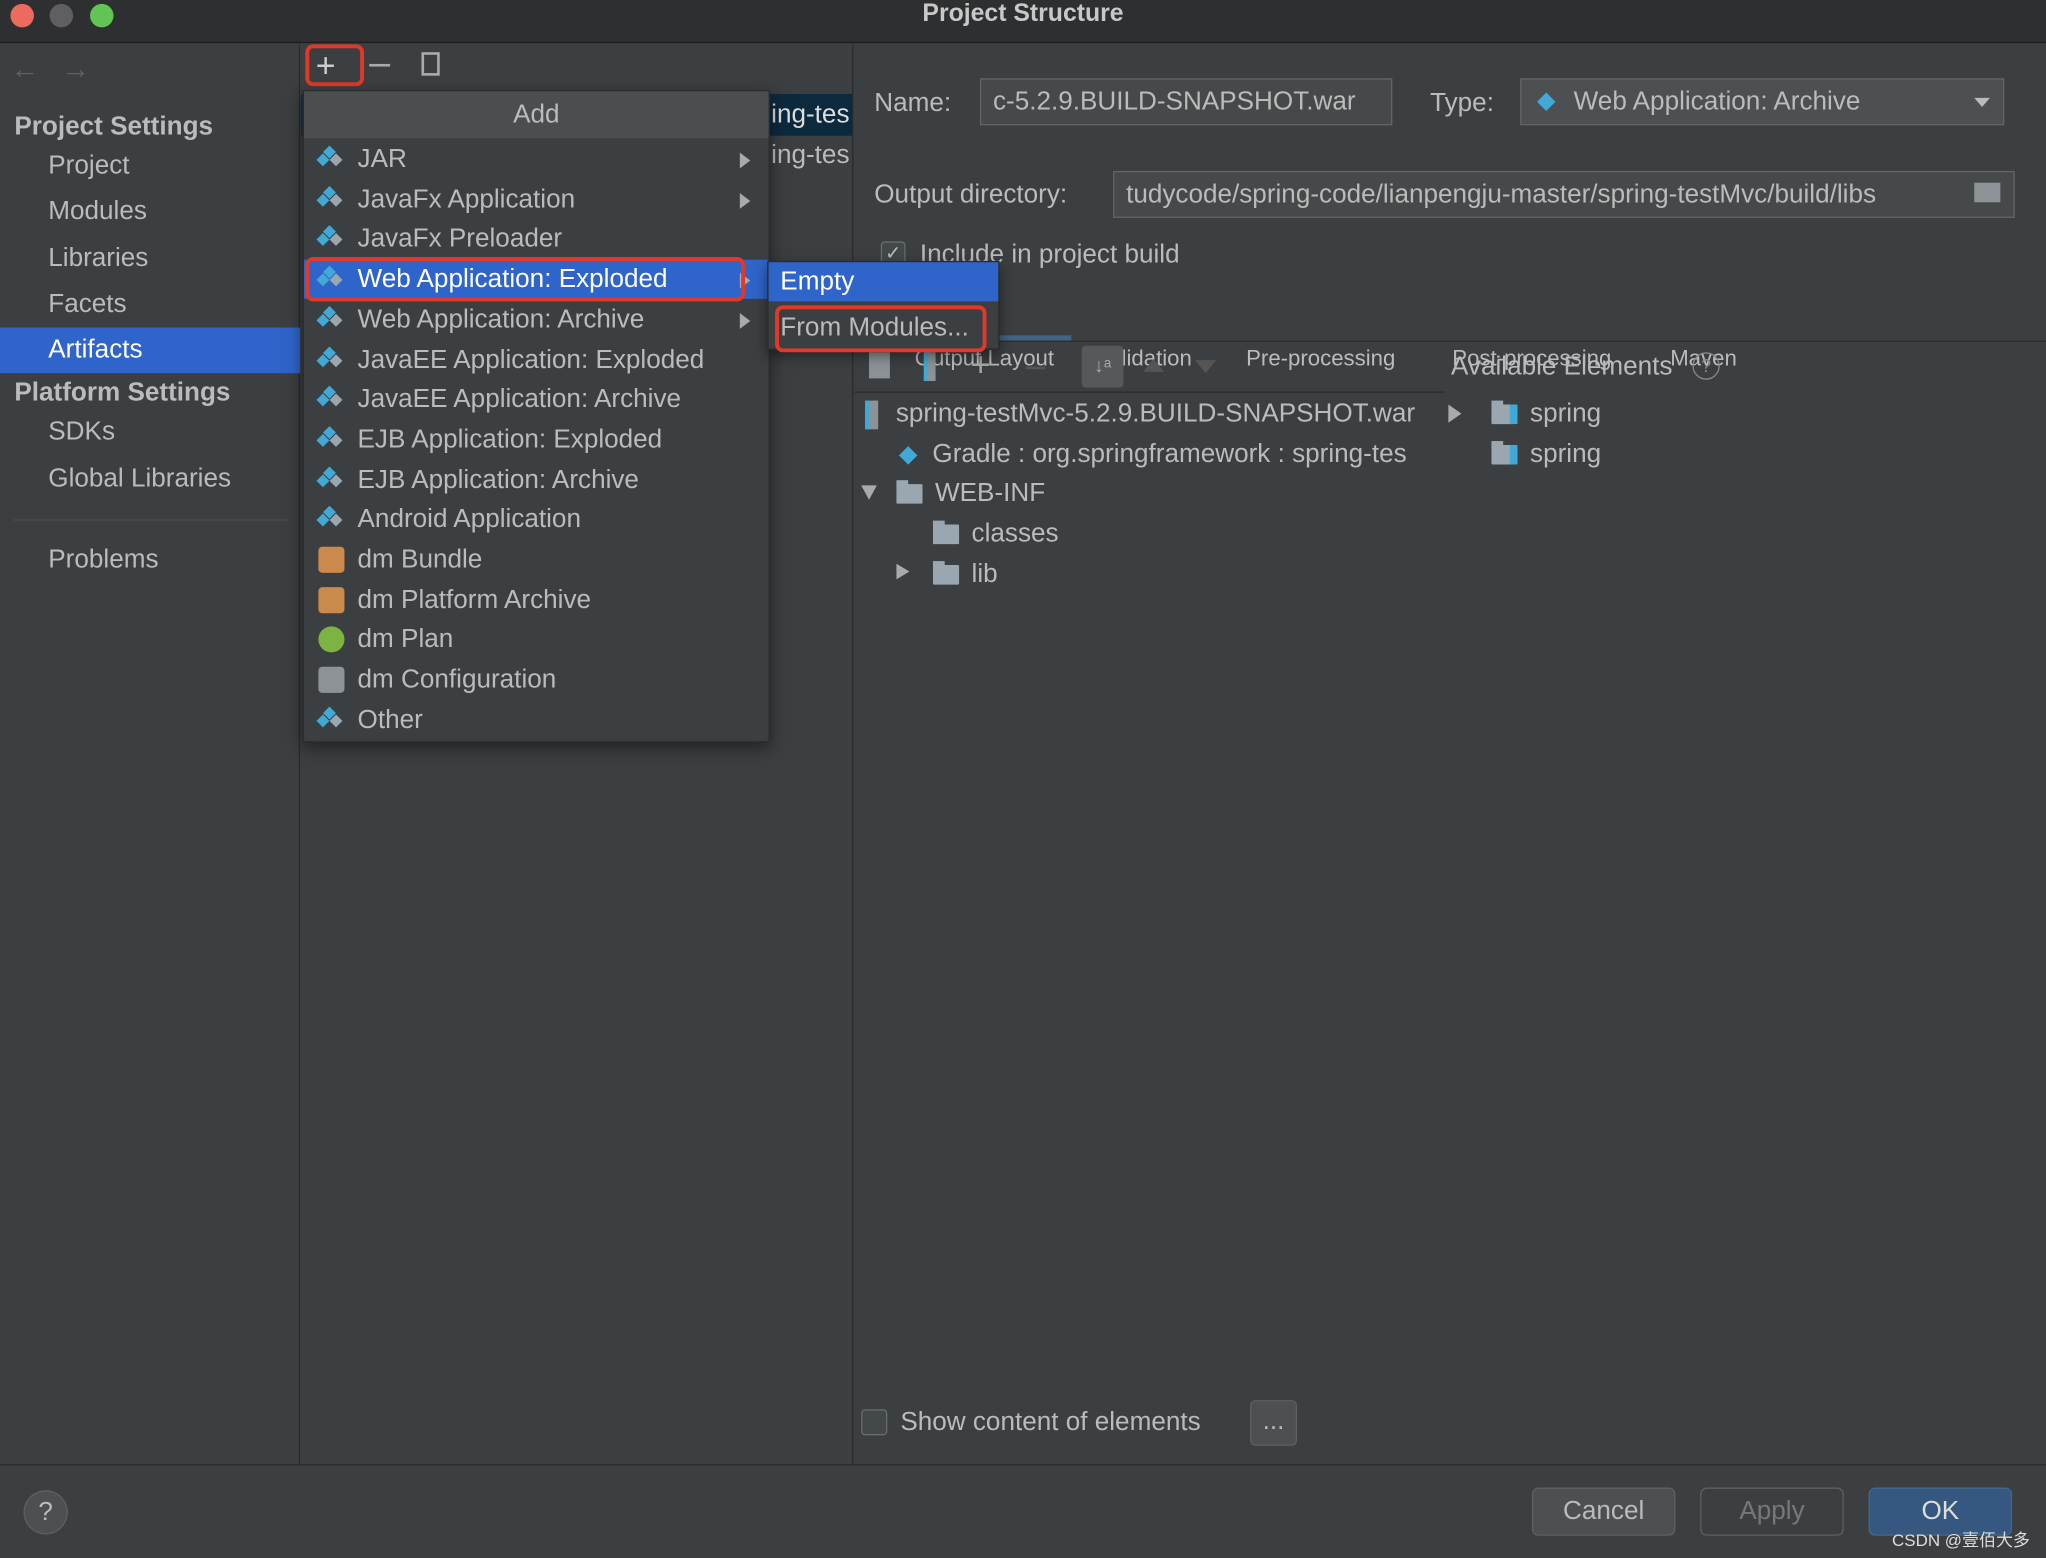 The image size is (2046, 1558). I want to click on new-folder-icon, so click(879, 365).